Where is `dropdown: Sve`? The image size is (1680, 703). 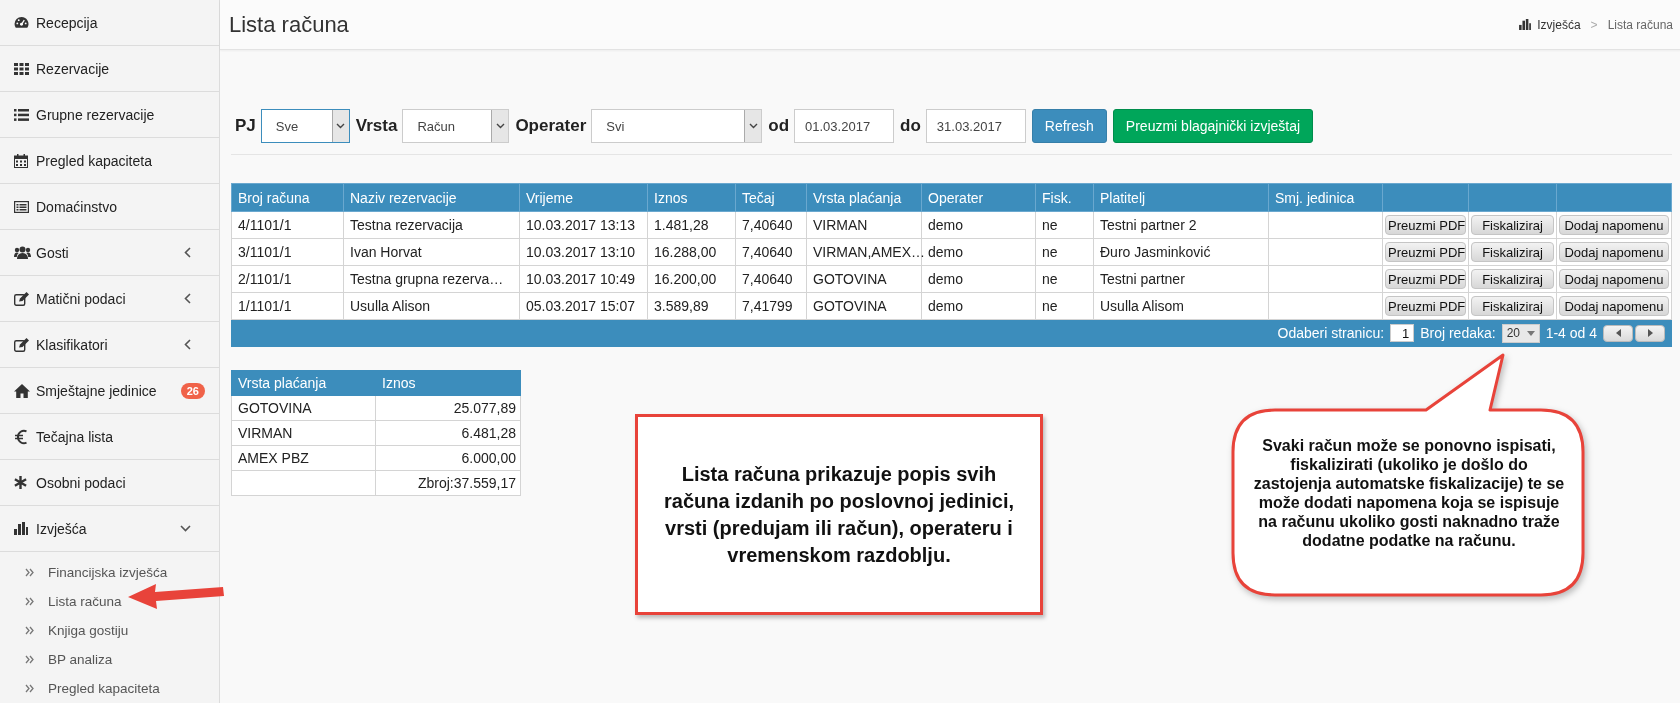 dropdown: Sve is located at coordinates (305, 126).